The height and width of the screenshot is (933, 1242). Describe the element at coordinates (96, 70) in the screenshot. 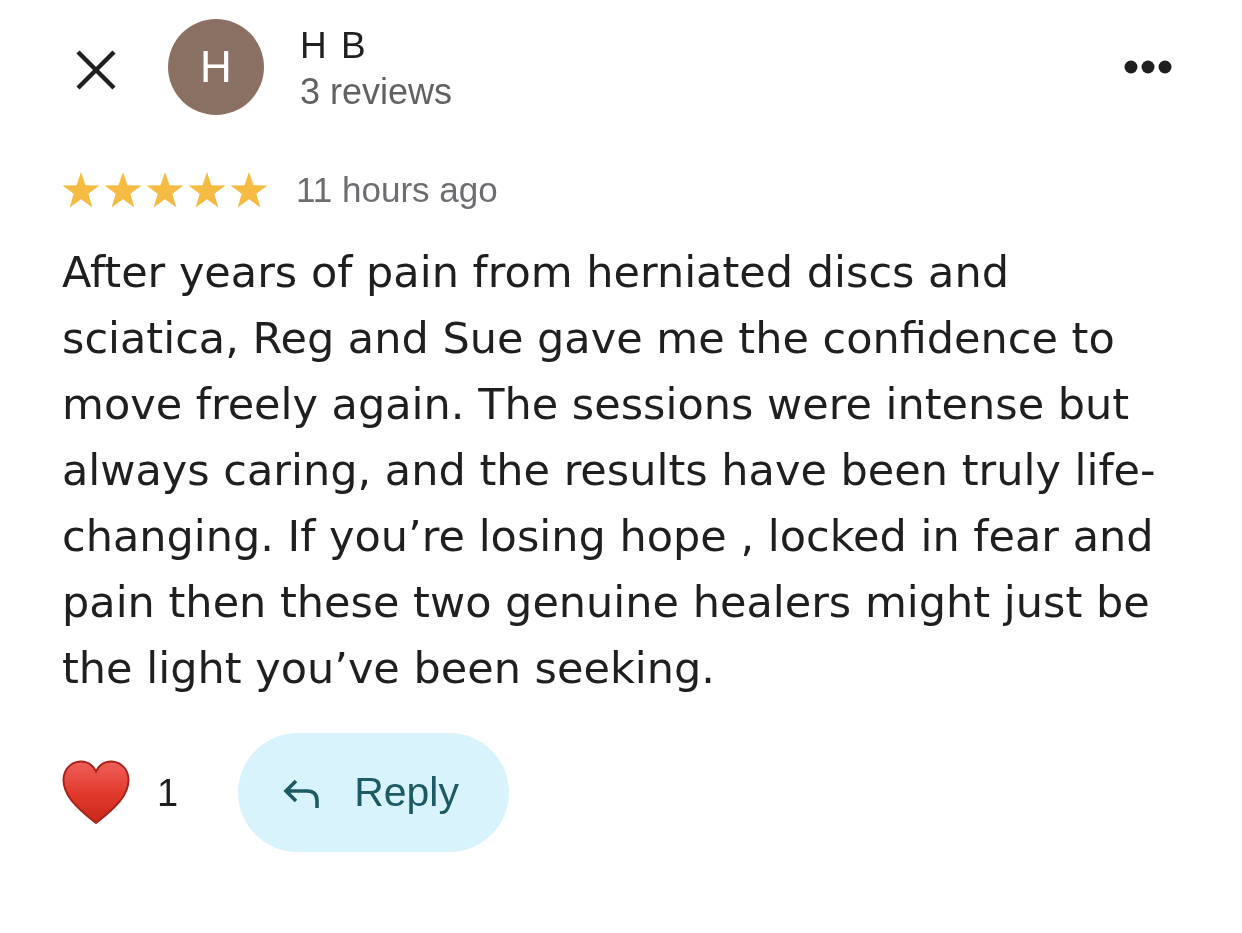

I see `close-icon` at that location.